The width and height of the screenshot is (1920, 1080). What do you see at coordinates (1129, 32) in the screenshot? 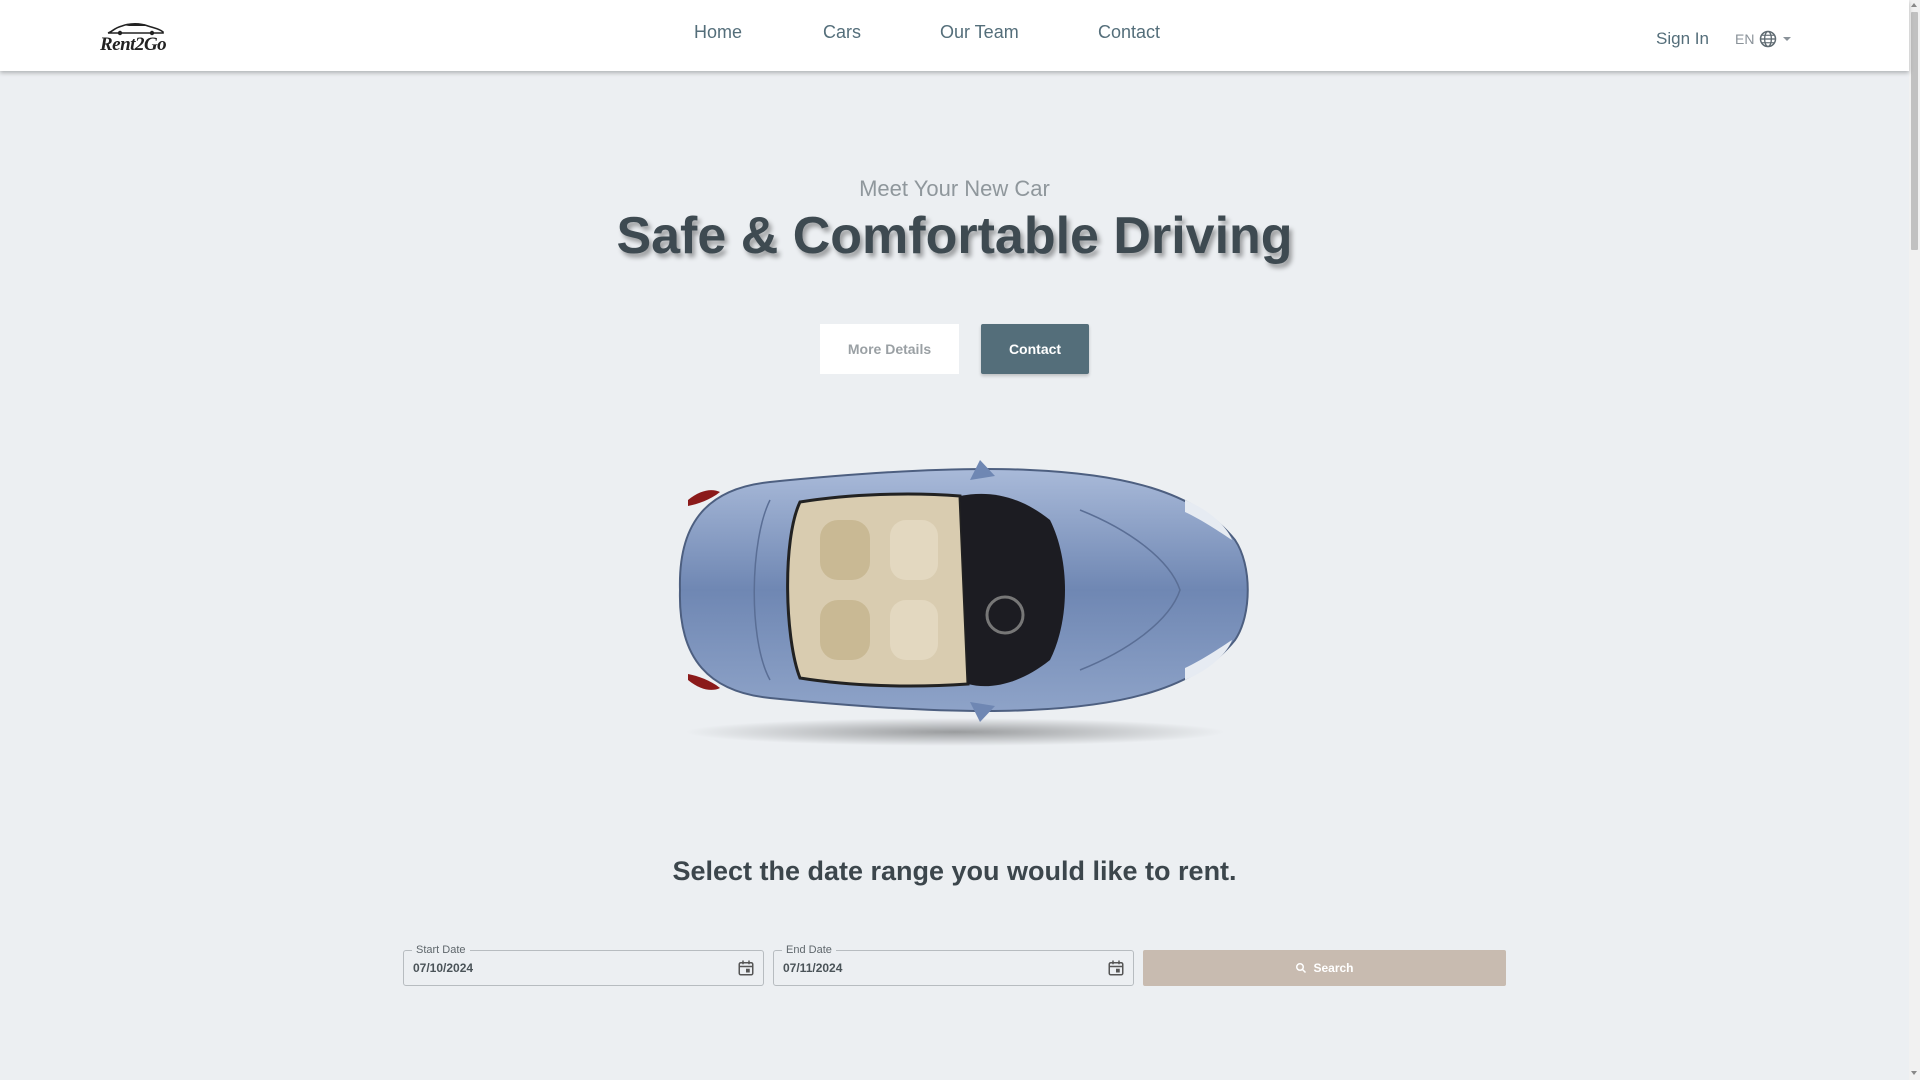
I see `nav-contact: Contact` at bounding box center [1129, 32].